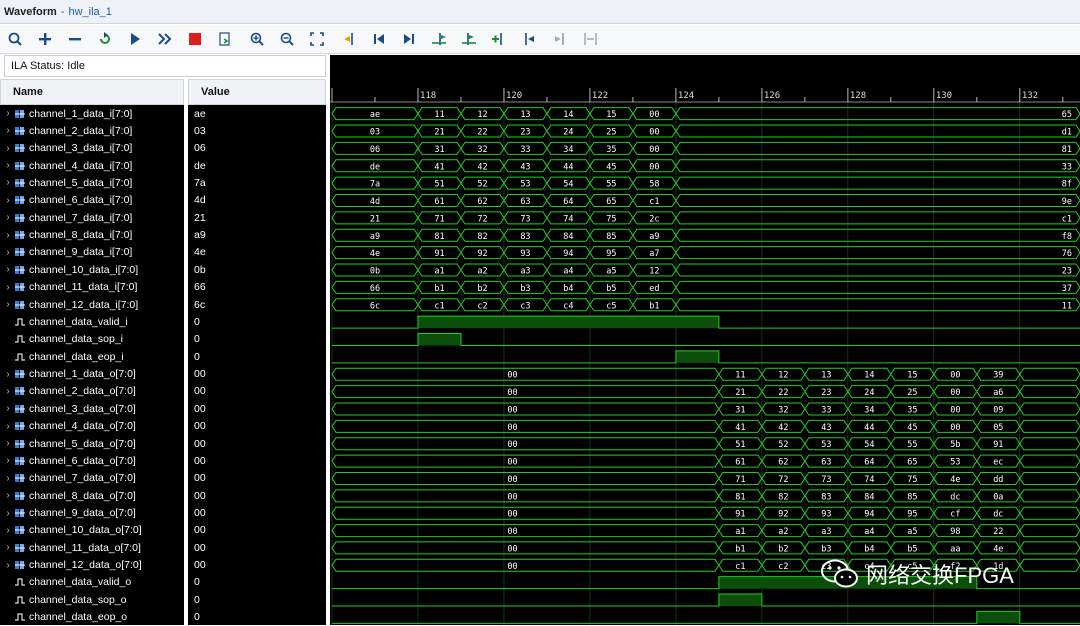 The width and height of the screenshot is (1080, 626). Describe the element at coordinates (92, 200) in the screenshot. I see `signal-row: › channel_6_data_i[7:0]` at that location.